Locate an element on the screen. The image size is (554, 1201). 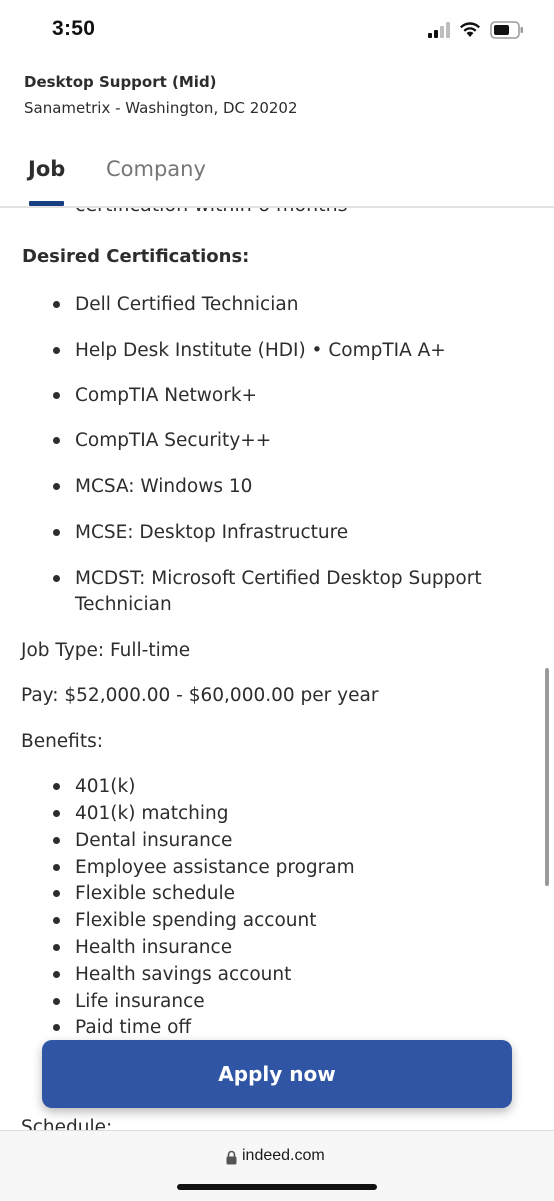
schedule-heading: Schedule: is located at coordinates (67, 1123).